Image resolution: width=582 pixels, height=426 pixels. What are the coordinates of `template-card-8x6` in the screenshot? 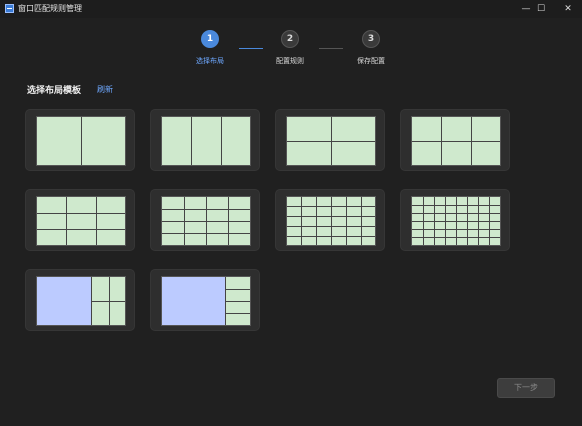 It's located at (455, 220).